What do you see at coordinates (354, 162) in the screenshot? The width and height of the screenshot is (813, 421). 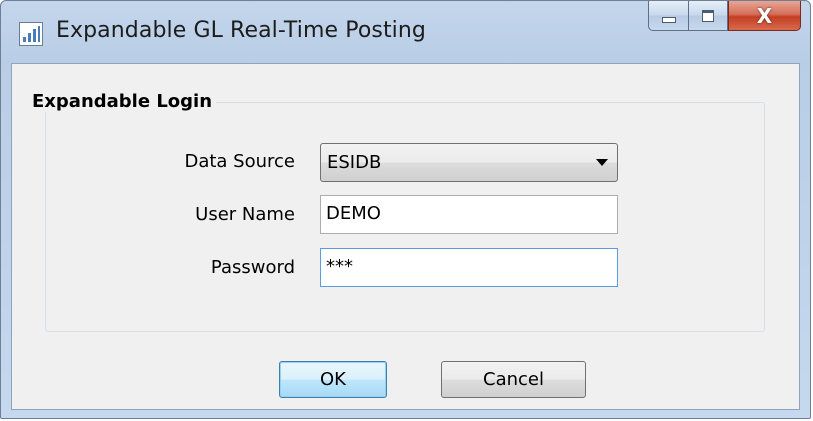 I see `data-source-value: ESIDB` at bounding box center [354, 162].